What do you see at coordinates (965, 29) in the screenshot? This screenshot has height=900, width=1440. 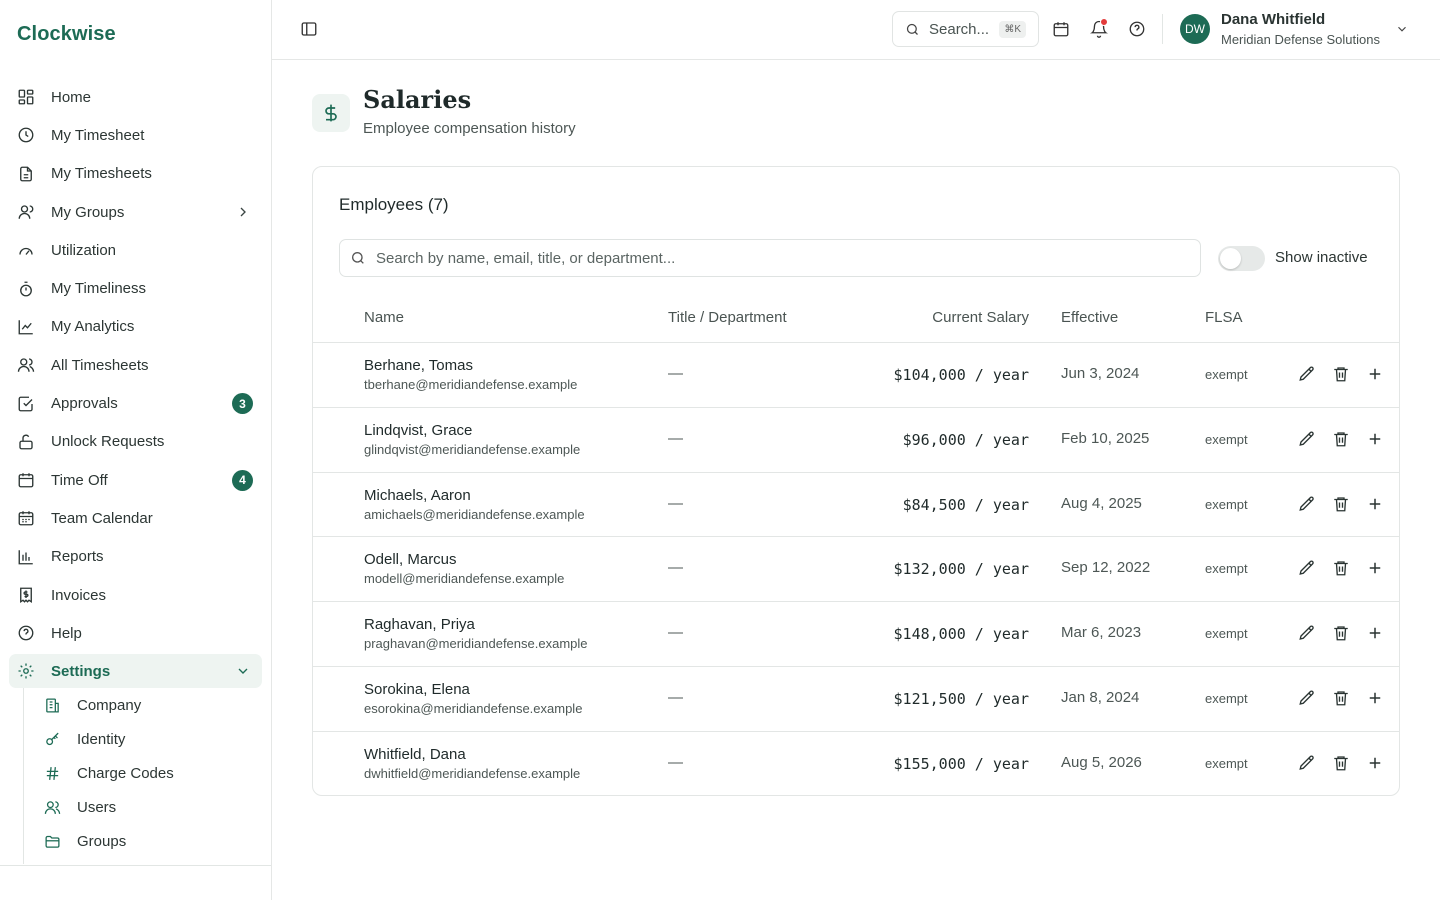 I see `global-search: Search... ⌘K` at bounding box center [965, 29].